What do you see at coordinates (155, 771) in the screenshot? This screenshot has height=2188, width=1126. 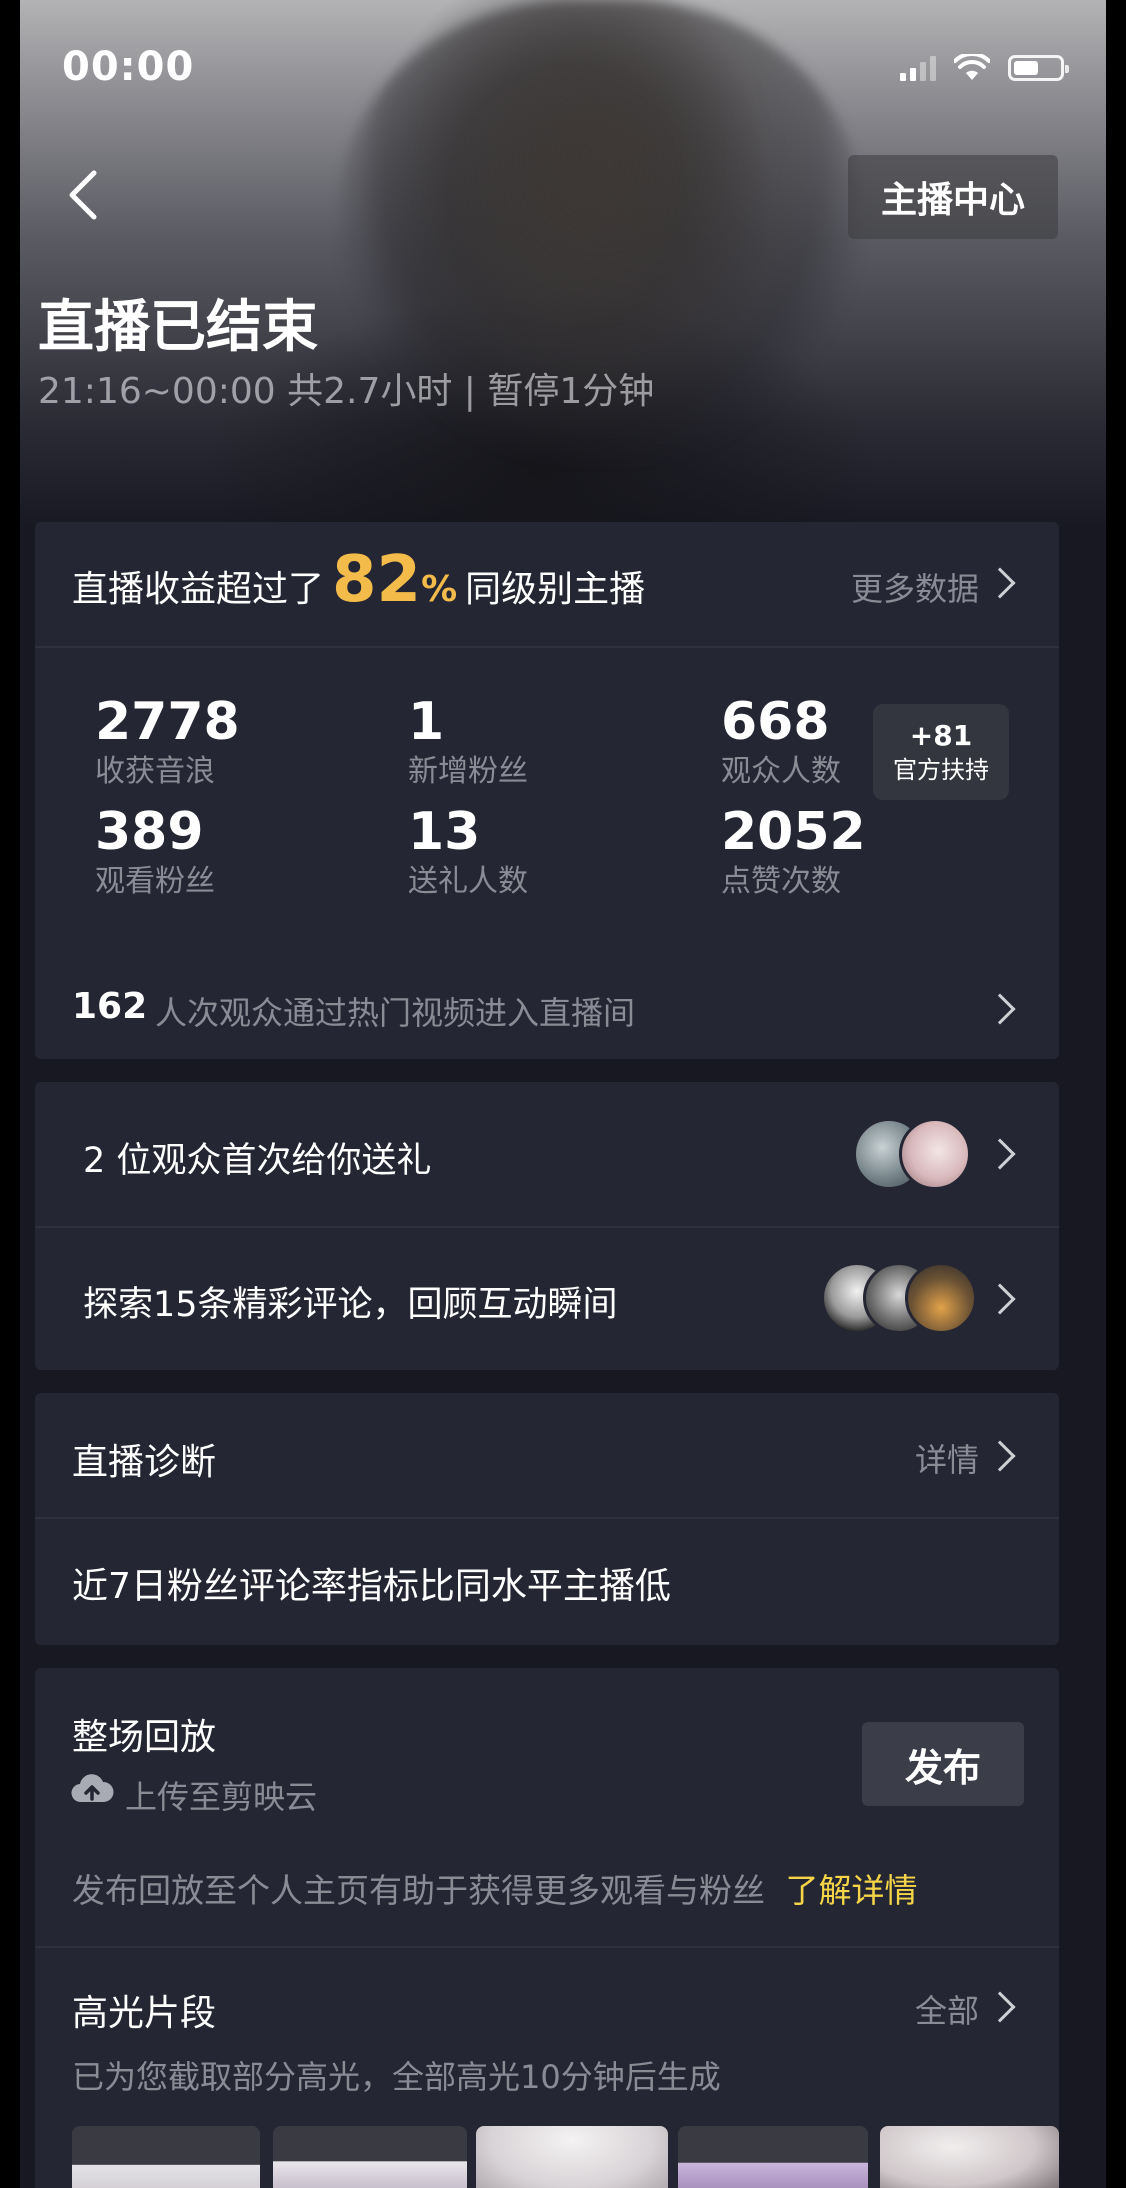 I see `stat-label: 收获音浪` at bounding box center [155, 771].